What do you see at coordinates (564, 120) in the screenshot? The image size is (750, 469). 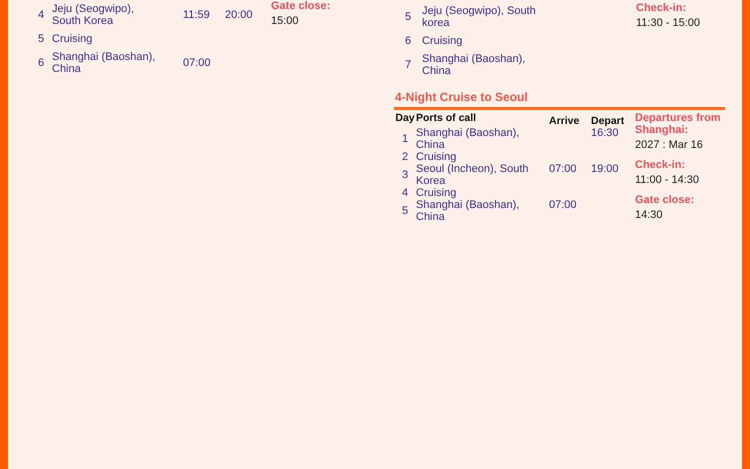 I see `column-header: Arrive` at bounding box center [564, 120].